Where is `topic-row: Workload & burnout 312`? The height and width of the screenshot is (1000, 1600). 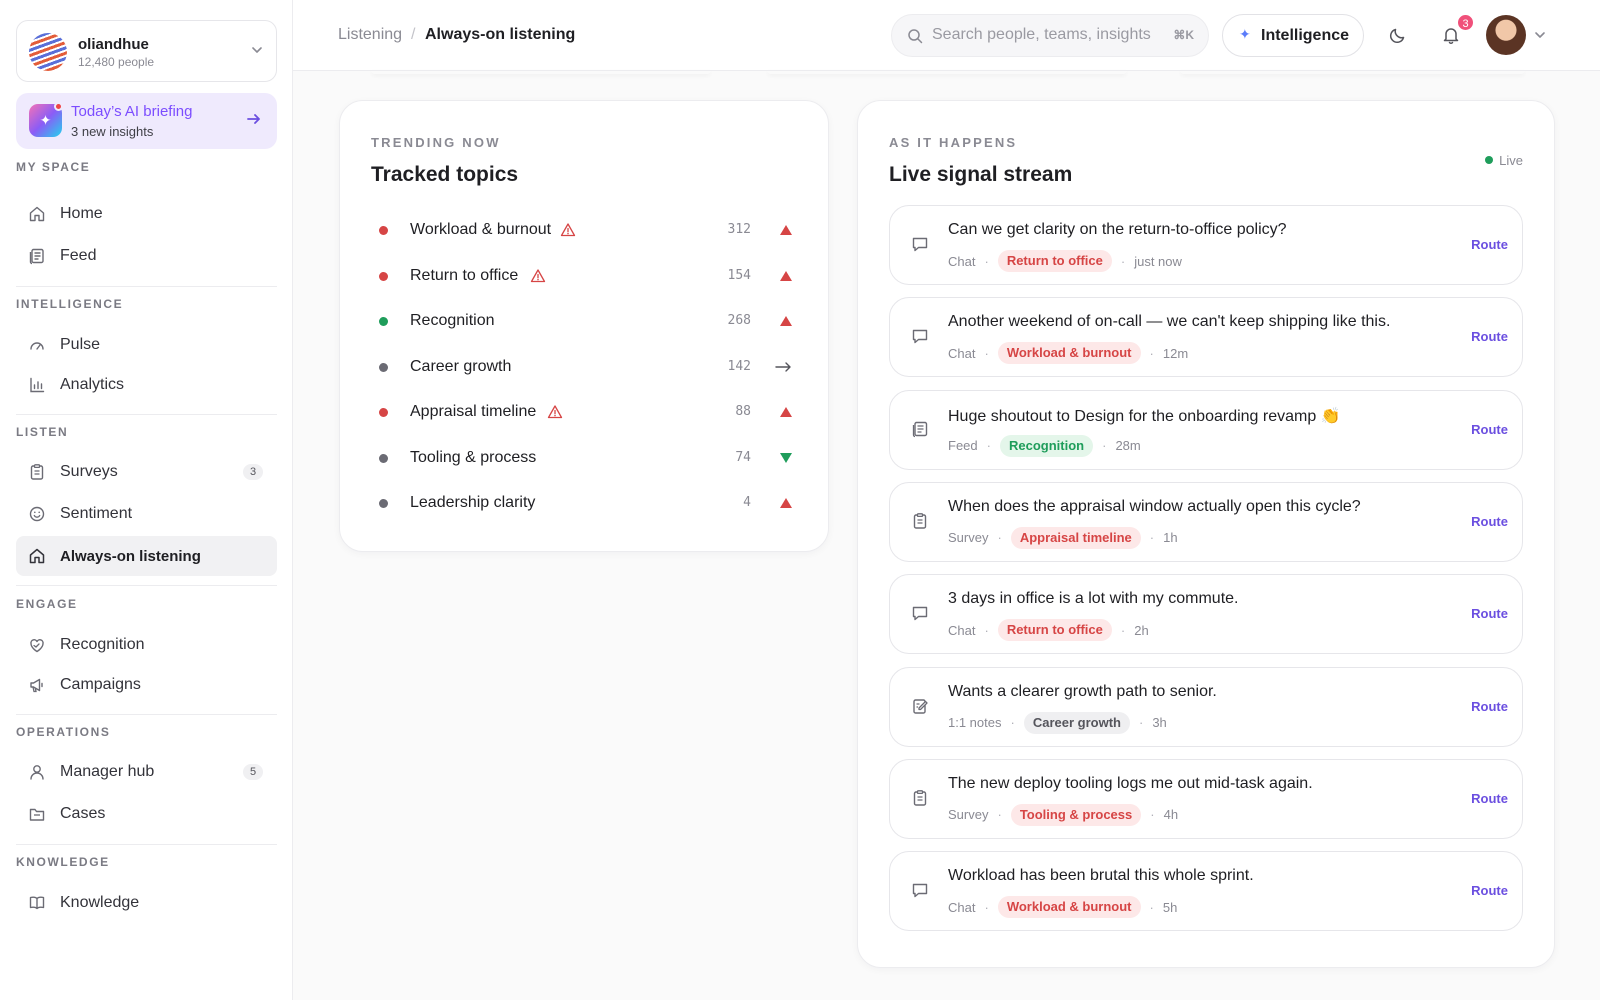
topic-row: Workload & burnout 312 is located at coordinates (586, 230).